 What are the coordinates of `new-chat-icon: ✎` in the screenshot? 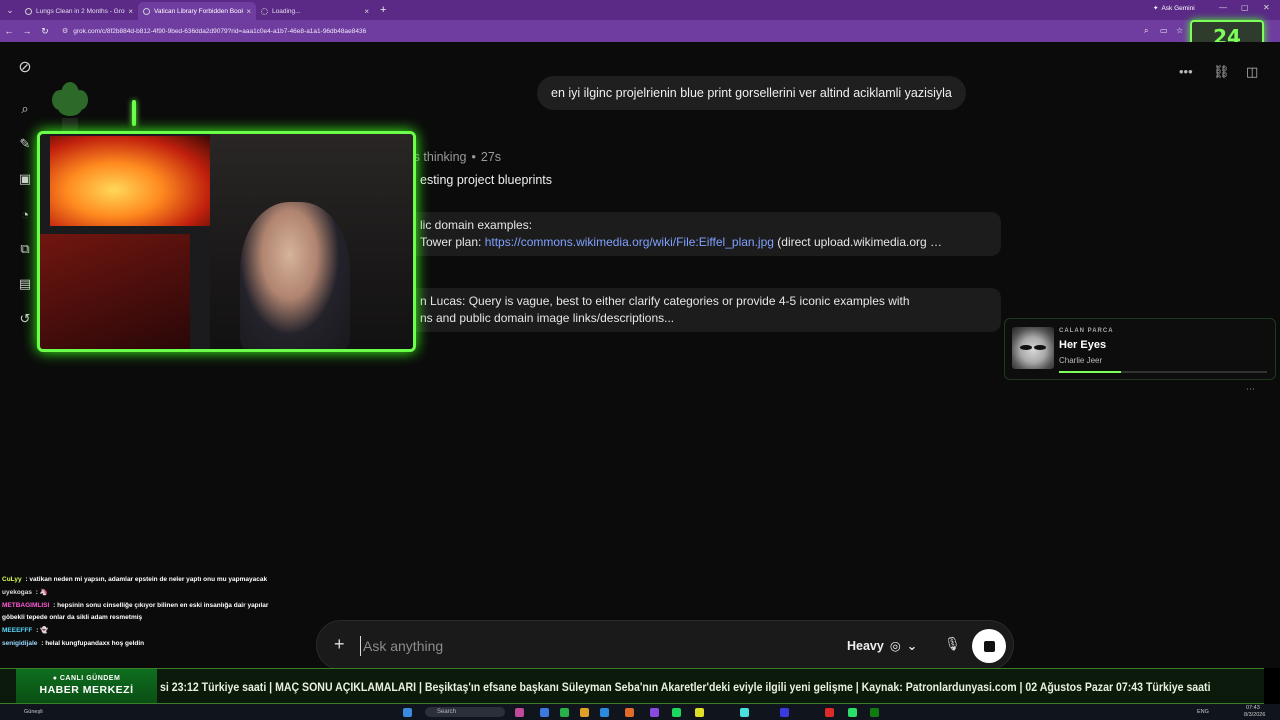 It's located at (25, 144).